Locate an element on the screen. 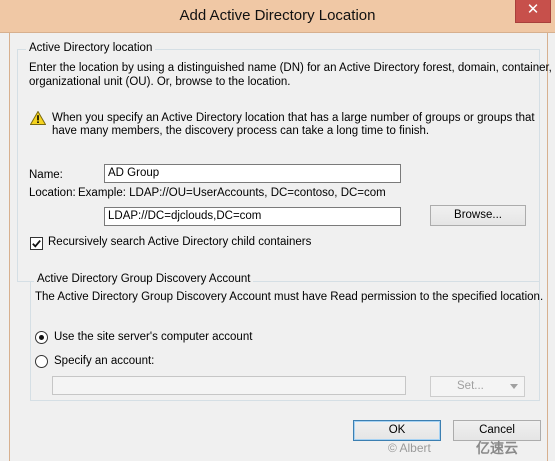 The width and height of the screenshot is (555, 461). close-button: ✕ is located at coordinates (533, 11).